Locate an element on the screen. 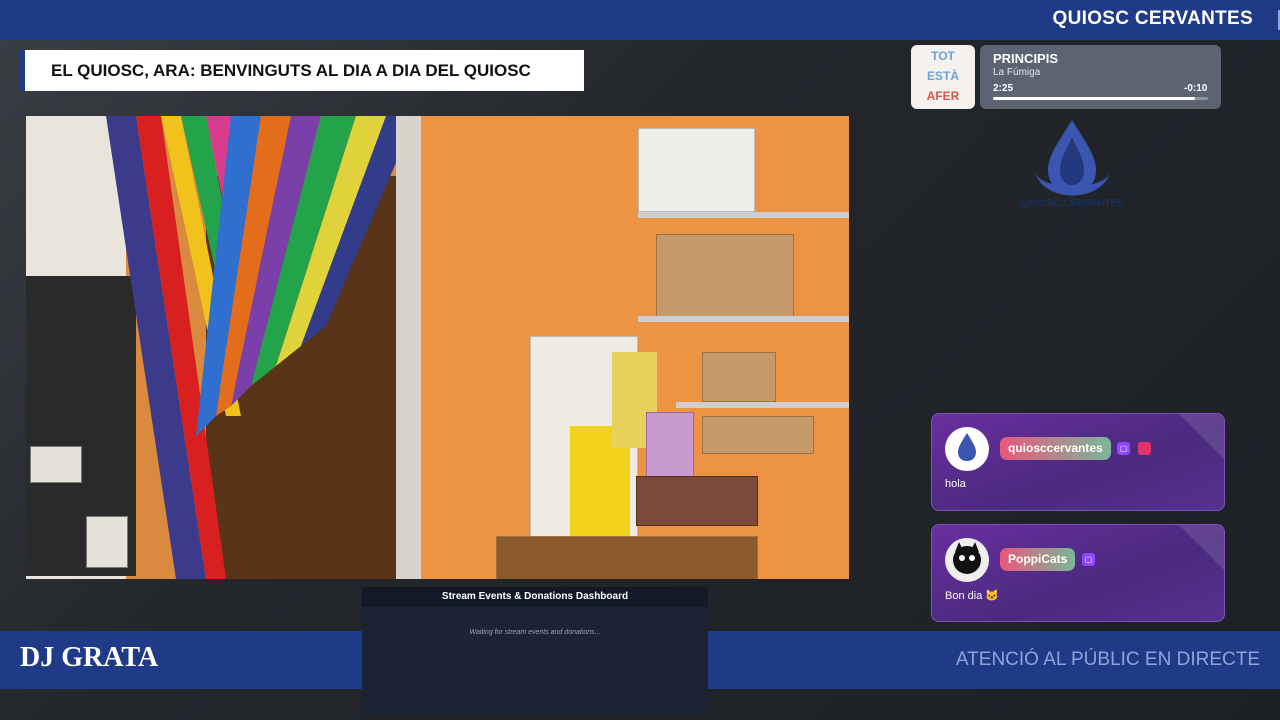 Image resolution: width=1280 pixels, height=720 pixels. song-artist: La Fúmiga is located at coordinates (1017, 72).